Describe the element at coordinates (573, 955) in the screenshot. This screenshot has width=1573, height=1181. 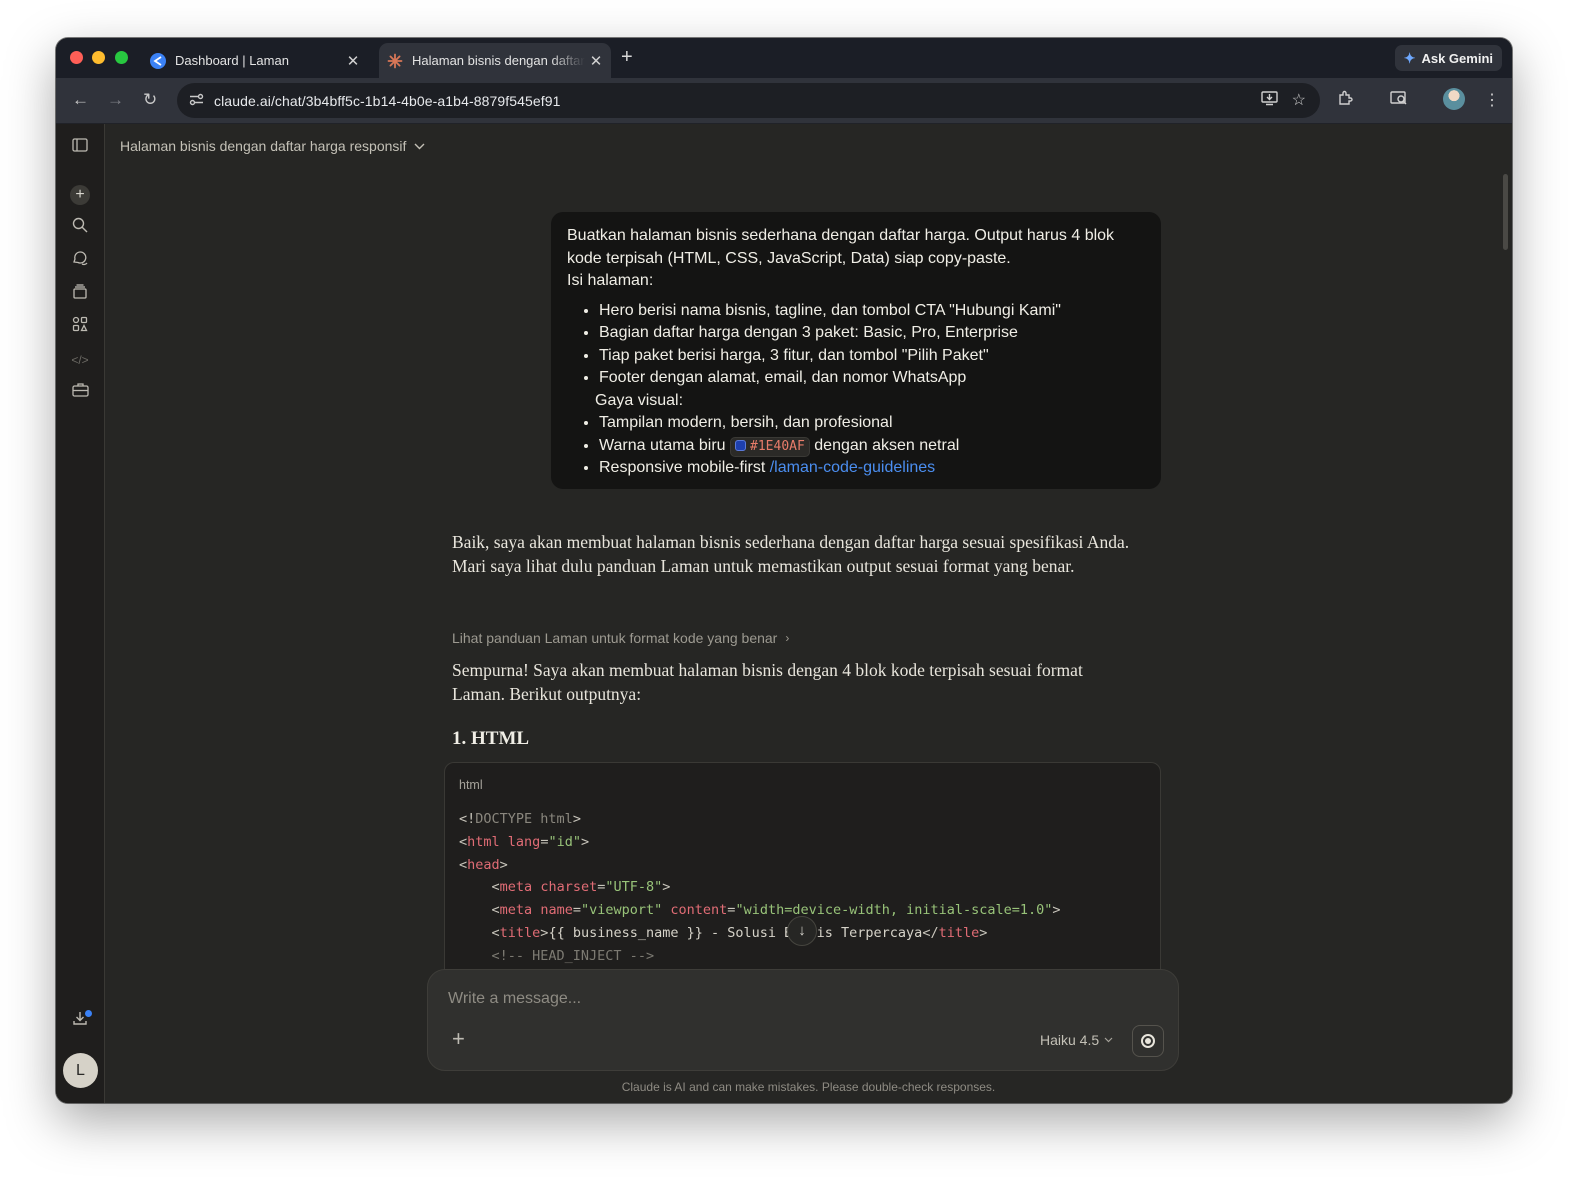
I see `code-line: <!-- HEAD_INJECT -->` at that location.